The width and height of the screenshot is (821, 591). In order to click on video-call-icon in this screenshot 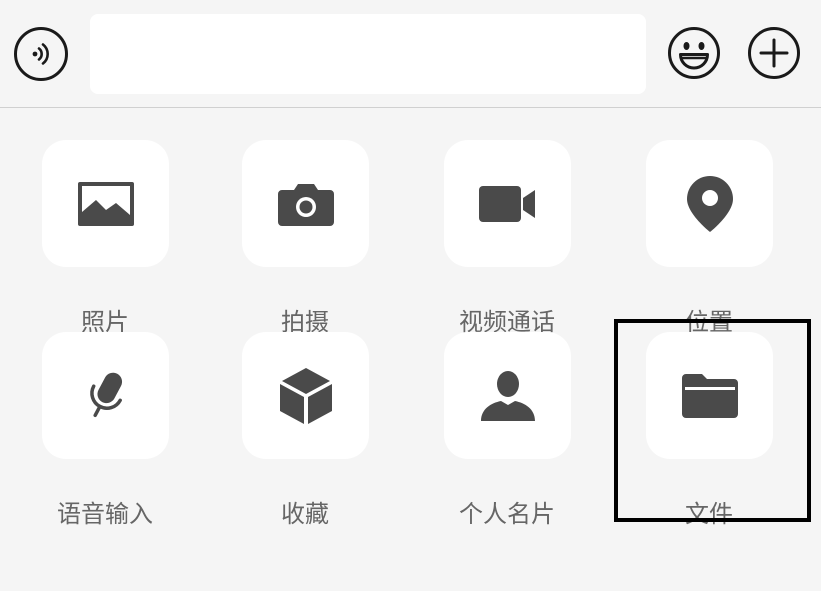, I will do `click(506, 203)`.